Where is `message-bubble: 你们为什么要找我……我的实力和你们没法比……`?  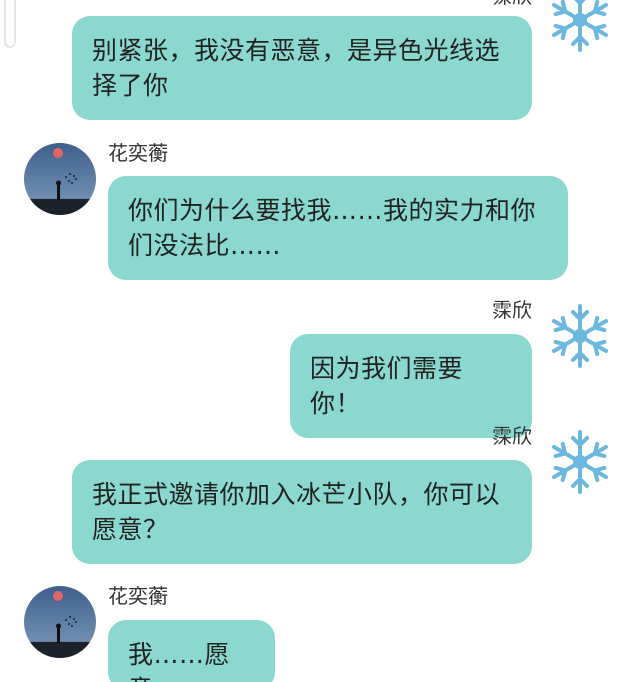
message-bubble: 你们为什么要找我……我的实力和你们没法比…… is located at coordinates (338, 228).